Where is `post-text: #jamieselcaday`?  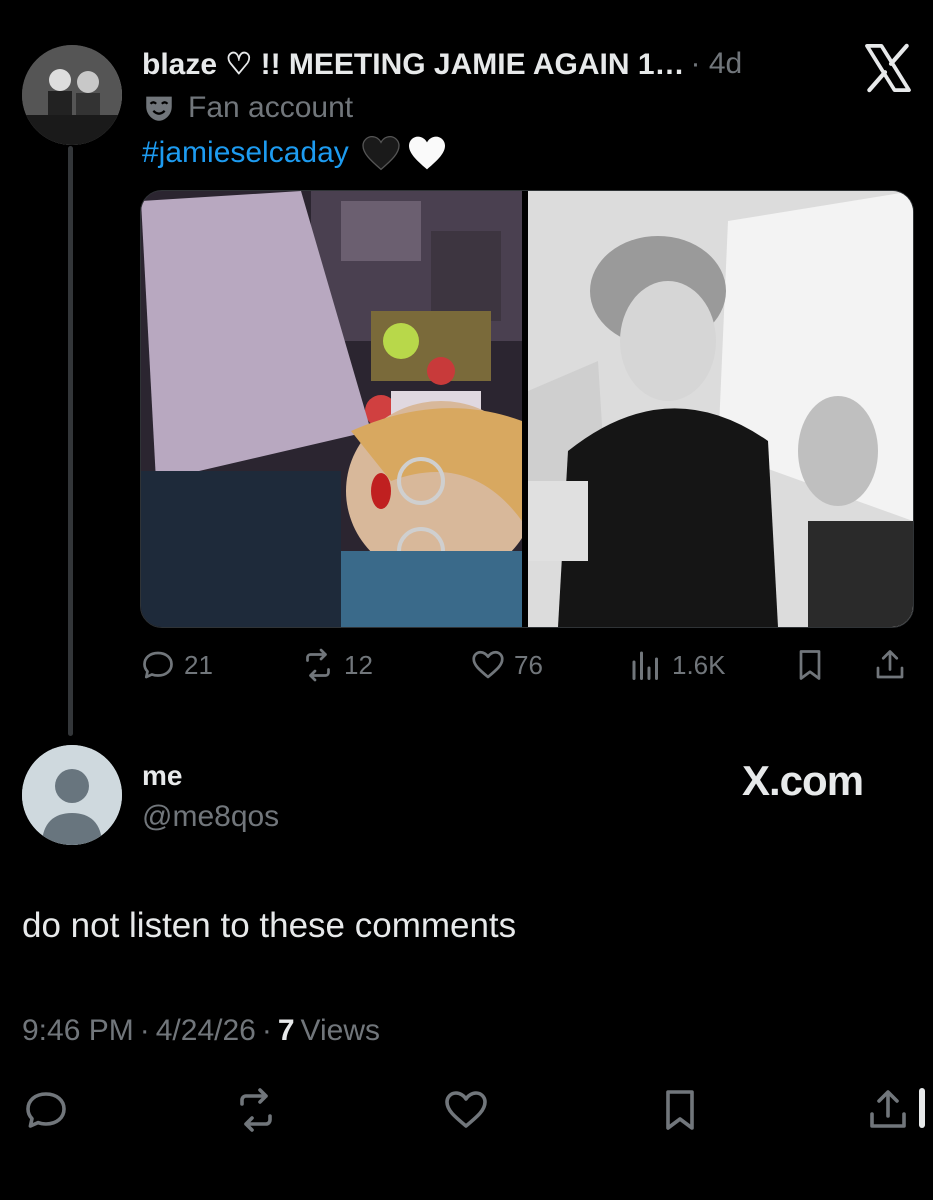 post-text: #jamieselcaday is located at coordinates (297, 153).